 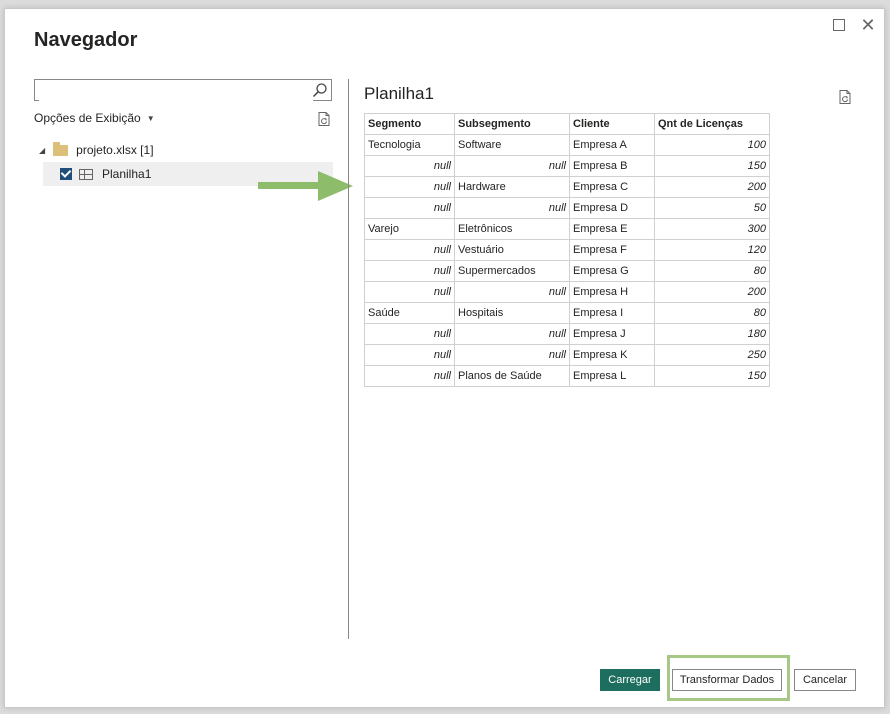 I want to click on table-icon, so click(x=86, y=174).